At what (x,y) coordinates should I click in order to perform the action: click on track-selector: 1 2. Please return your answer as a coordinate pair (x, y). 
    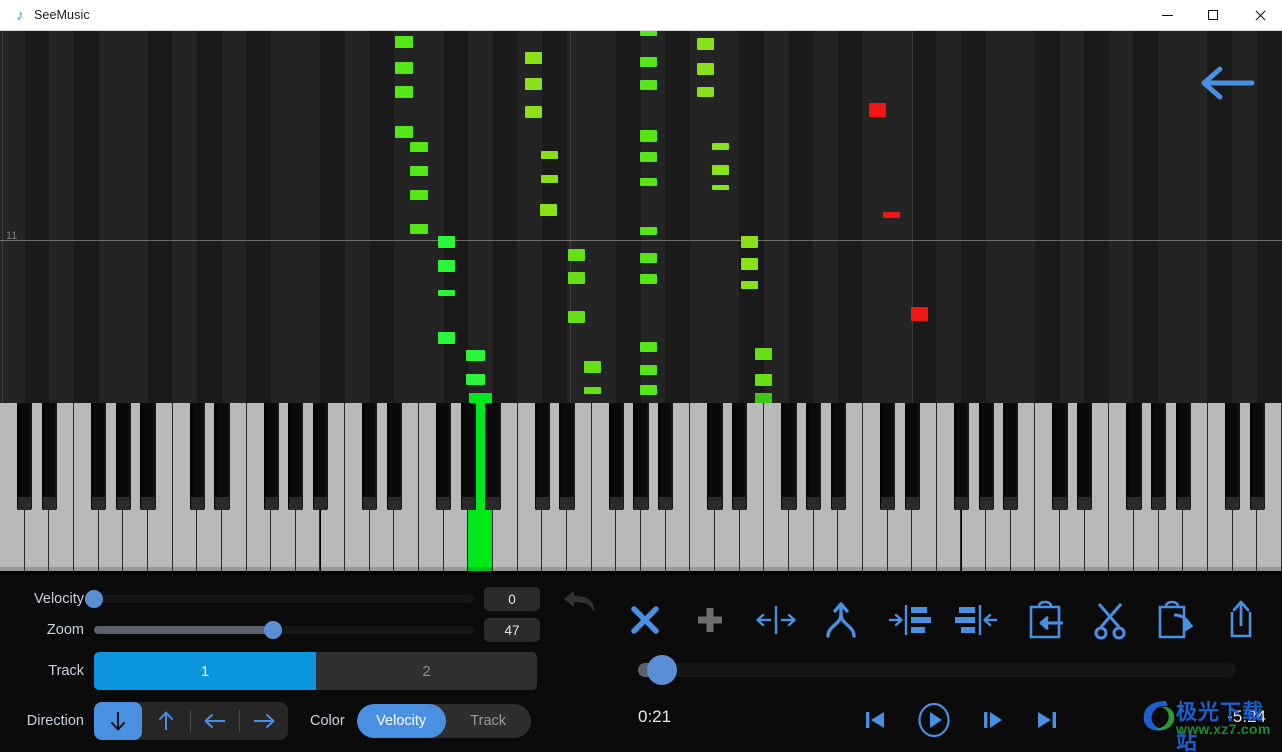
    Looking at the image, I should click on (315, 671).